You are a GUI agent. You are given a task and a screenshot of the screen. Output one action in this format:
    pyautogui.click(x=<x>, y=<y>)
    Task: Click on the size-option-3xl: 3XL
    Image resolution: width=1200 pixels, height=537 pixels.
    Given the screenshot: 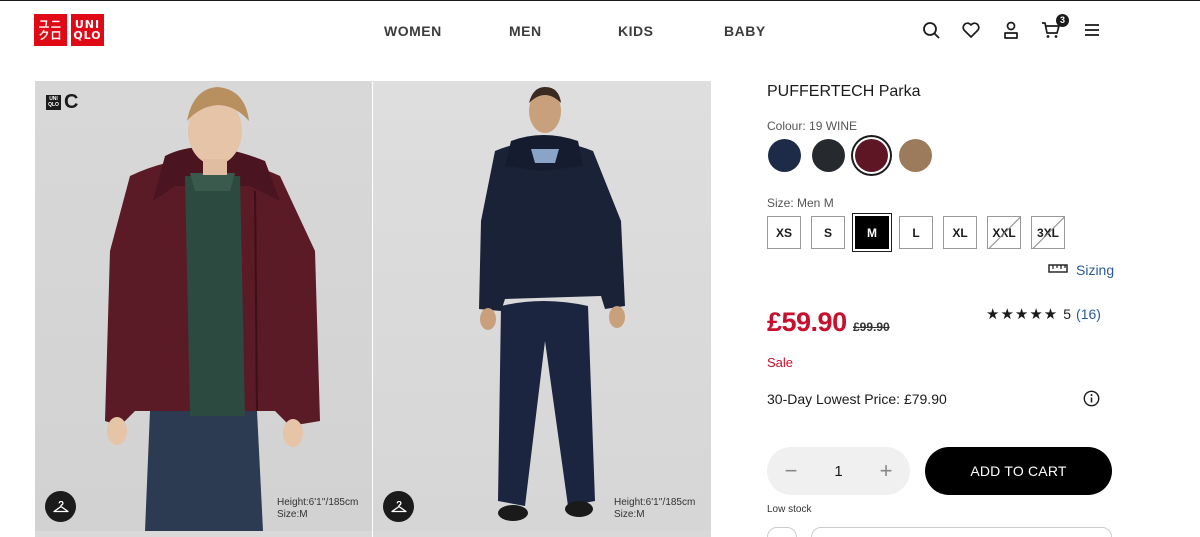 What is the action you would take?
    pyautogui.click(x=1048, y=232)
    